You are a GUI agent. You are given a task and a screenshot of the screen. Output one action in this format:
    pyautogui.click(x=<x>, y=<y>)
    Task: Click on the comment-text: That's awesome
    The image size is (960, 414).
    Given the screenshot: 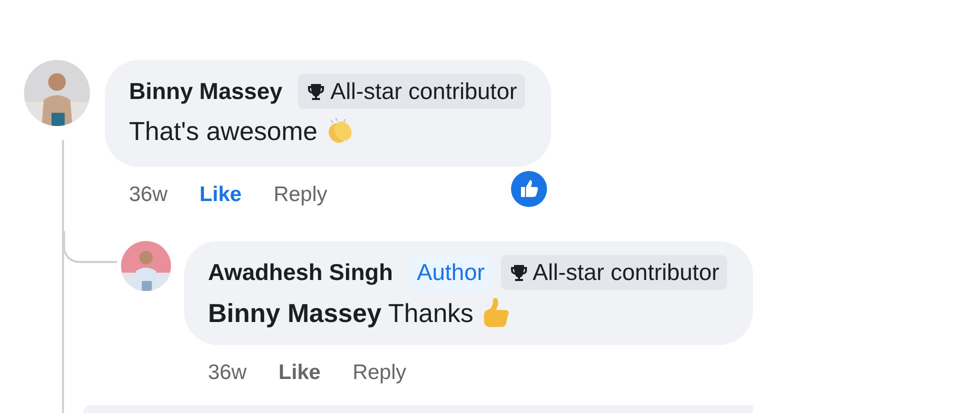 What is the action you would take?
    pyautogui.click(x=327, y=131)
    